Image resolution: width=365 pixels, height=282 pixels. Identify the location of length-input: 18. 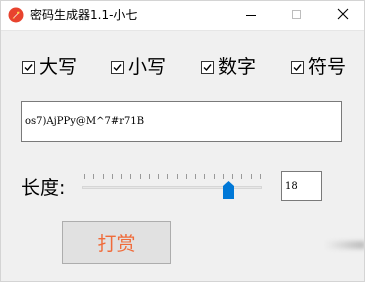
(301, 186).